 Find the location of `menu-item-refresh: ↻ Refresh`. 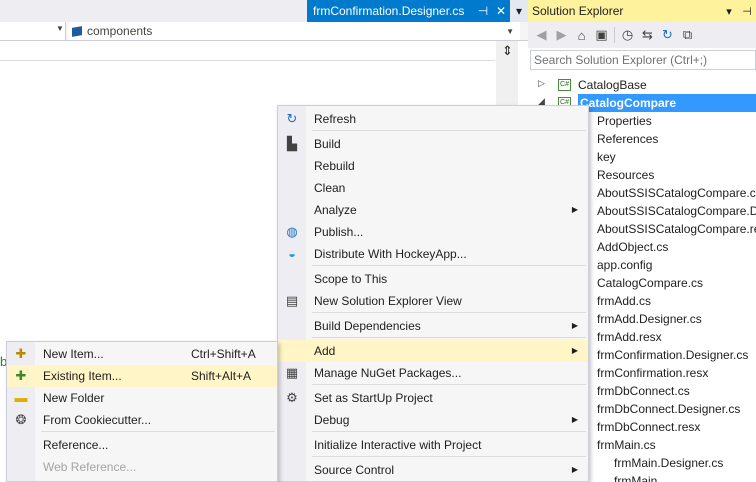

menu-item-refresh: ↻ Refresh is located at coordinates (433, 119).